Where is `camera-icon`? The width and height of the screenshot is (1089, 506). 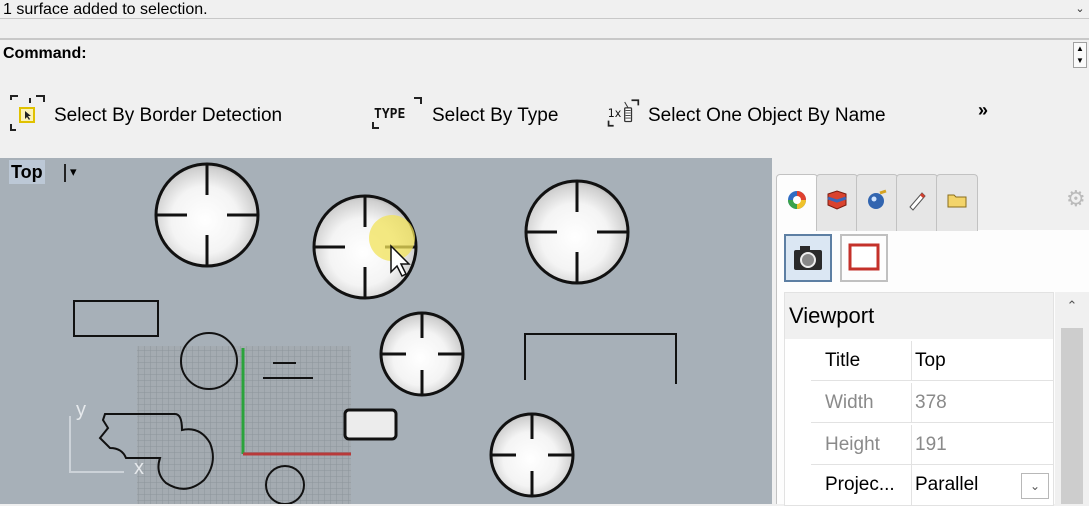 camera-icon is located at coordinates (808, 258).